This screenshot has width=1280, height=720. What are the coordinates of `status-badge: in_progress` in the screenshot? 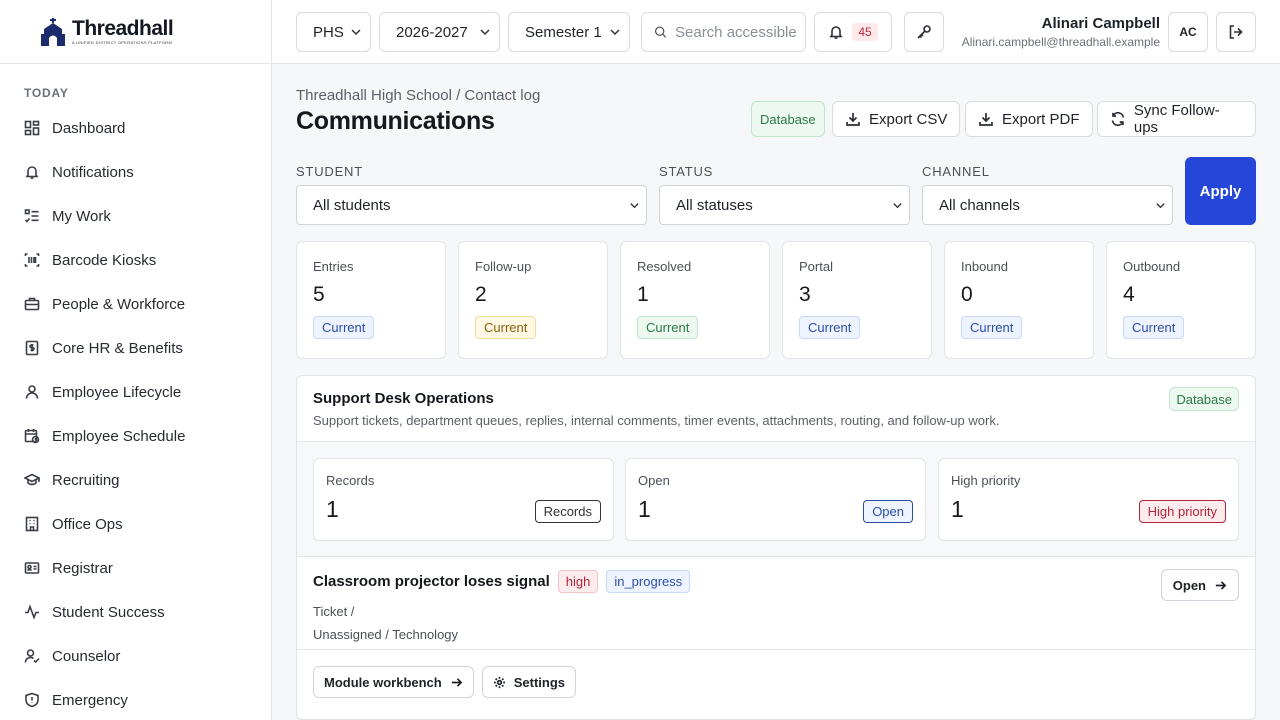 It's located at (648, 581).